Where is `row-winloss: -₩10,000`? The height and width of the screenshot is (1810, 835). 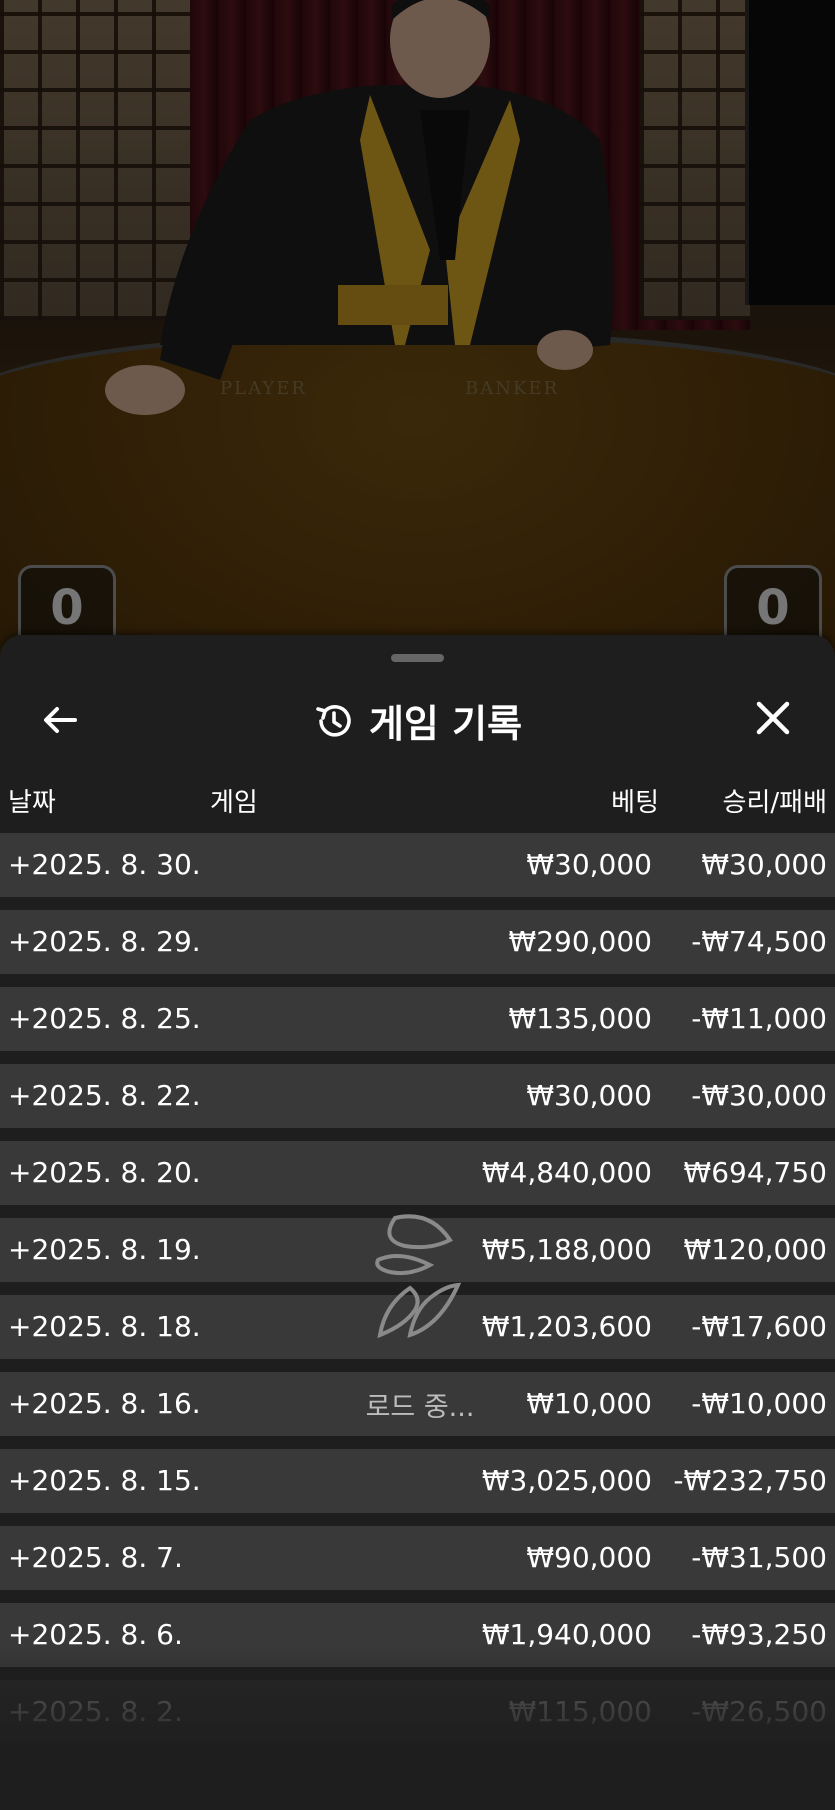
row-winloss: -₩10,000 is located at coordinates (759, 1403).